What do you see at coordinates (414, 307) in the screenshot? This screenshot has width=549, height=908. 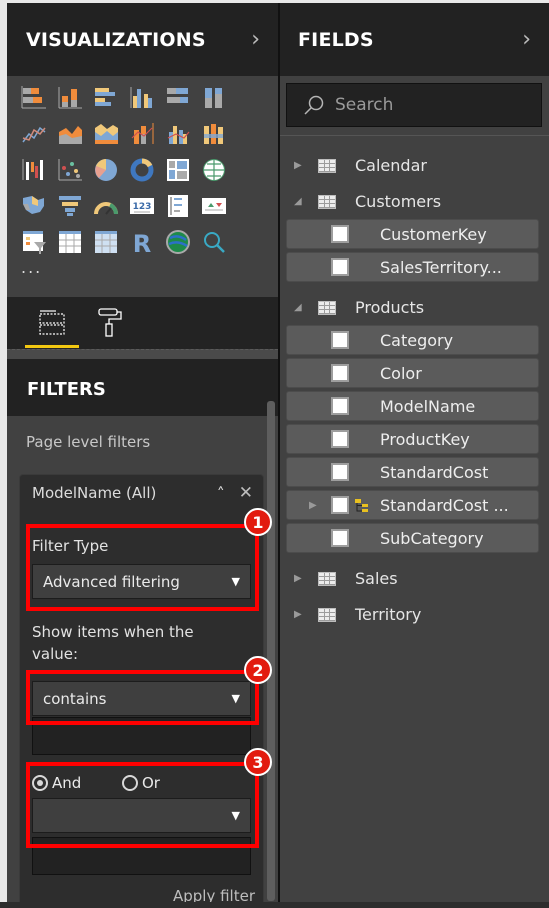 I see `table-products: ◢ Products` at bounding box center [414, 307].